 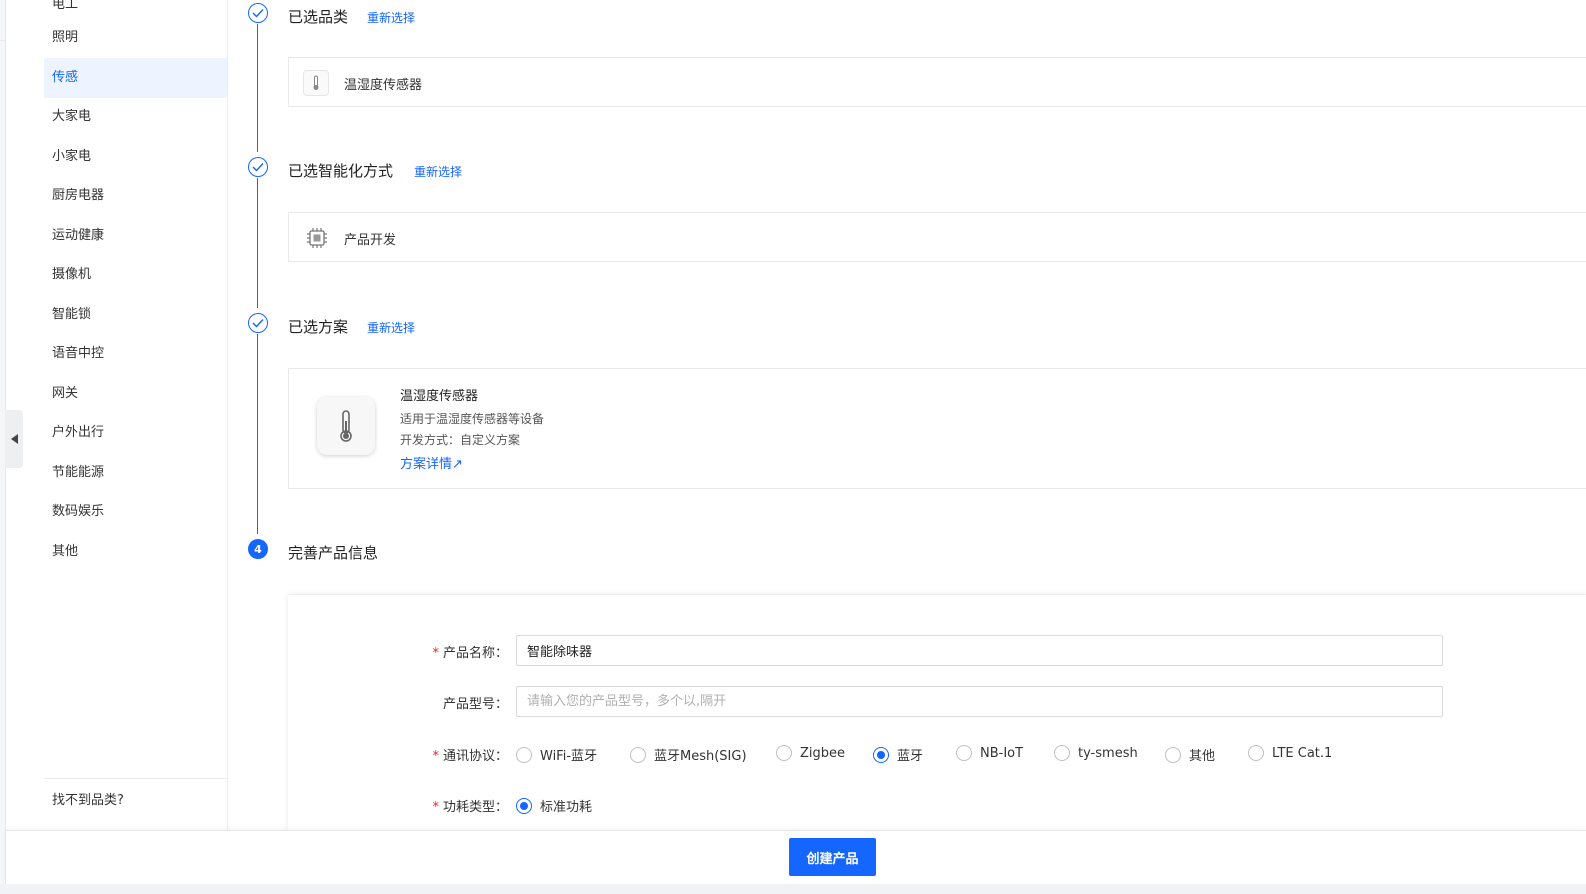 I want to click on category-item-digital: 数码娱乐, so click(x=135, y=512).